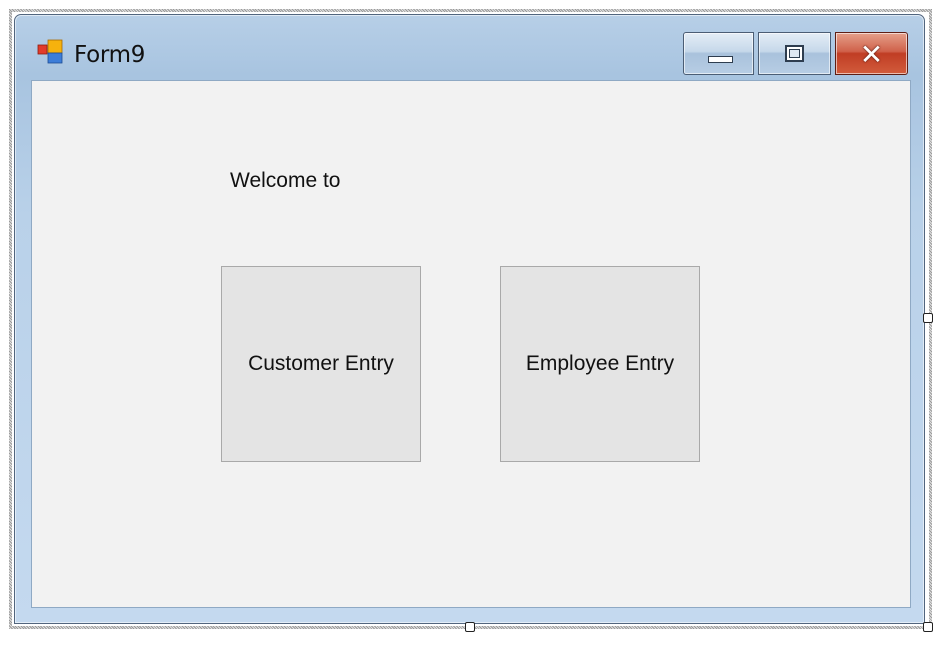  What do you see at coordinates (470, 627) in the screenshot?
I see `resize-handle-bottom` at bounding box center [470, 627].